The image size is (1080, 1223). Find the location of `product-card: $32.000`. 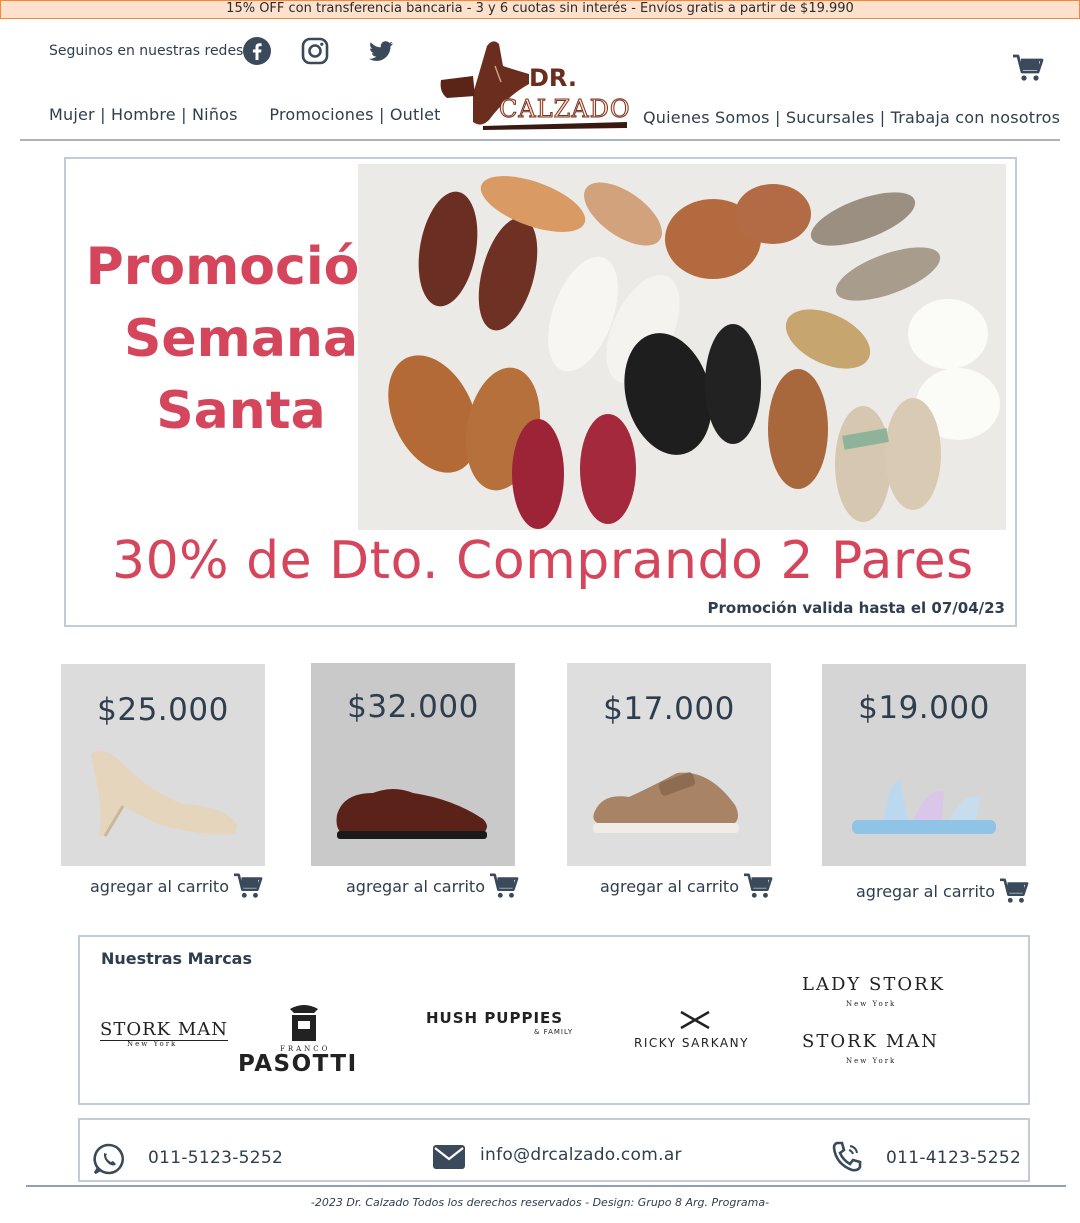

product-card: $32.000 is located at coordinates (413, 764).